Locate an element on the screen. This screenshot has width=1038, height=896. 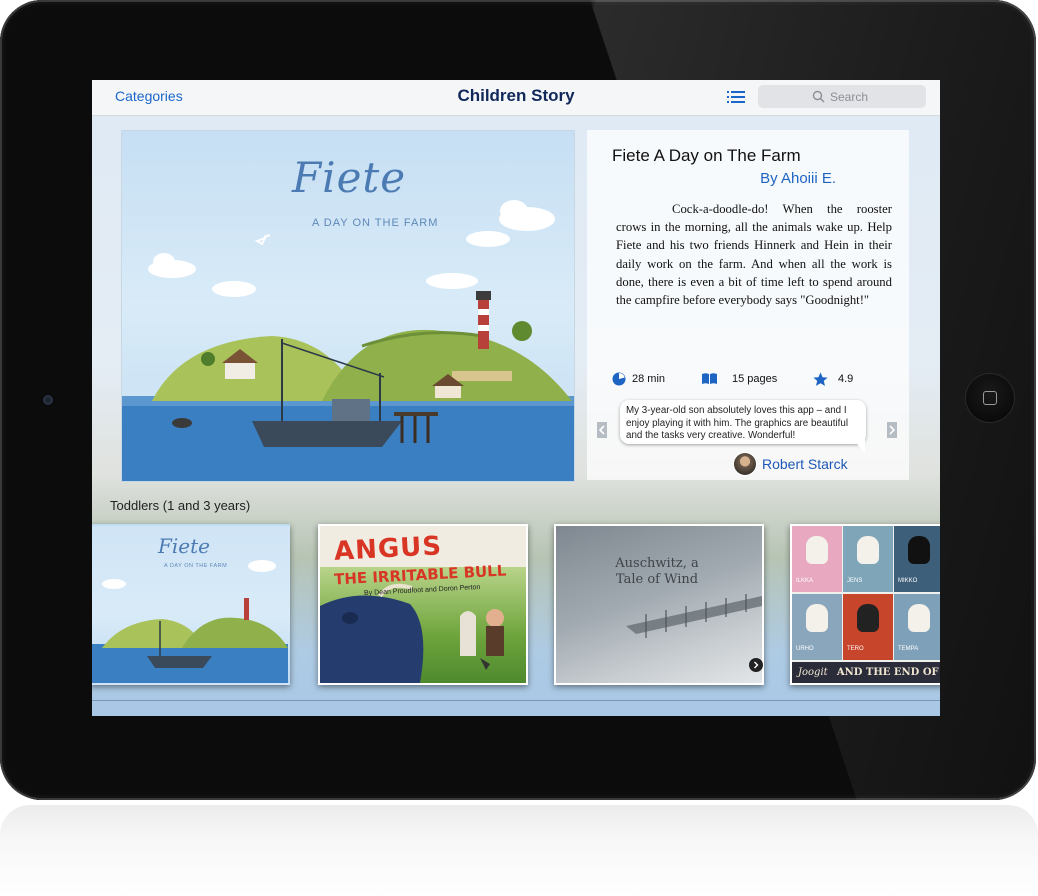
monster-tile-label: MIKKO is located at coordinates (908, 581).